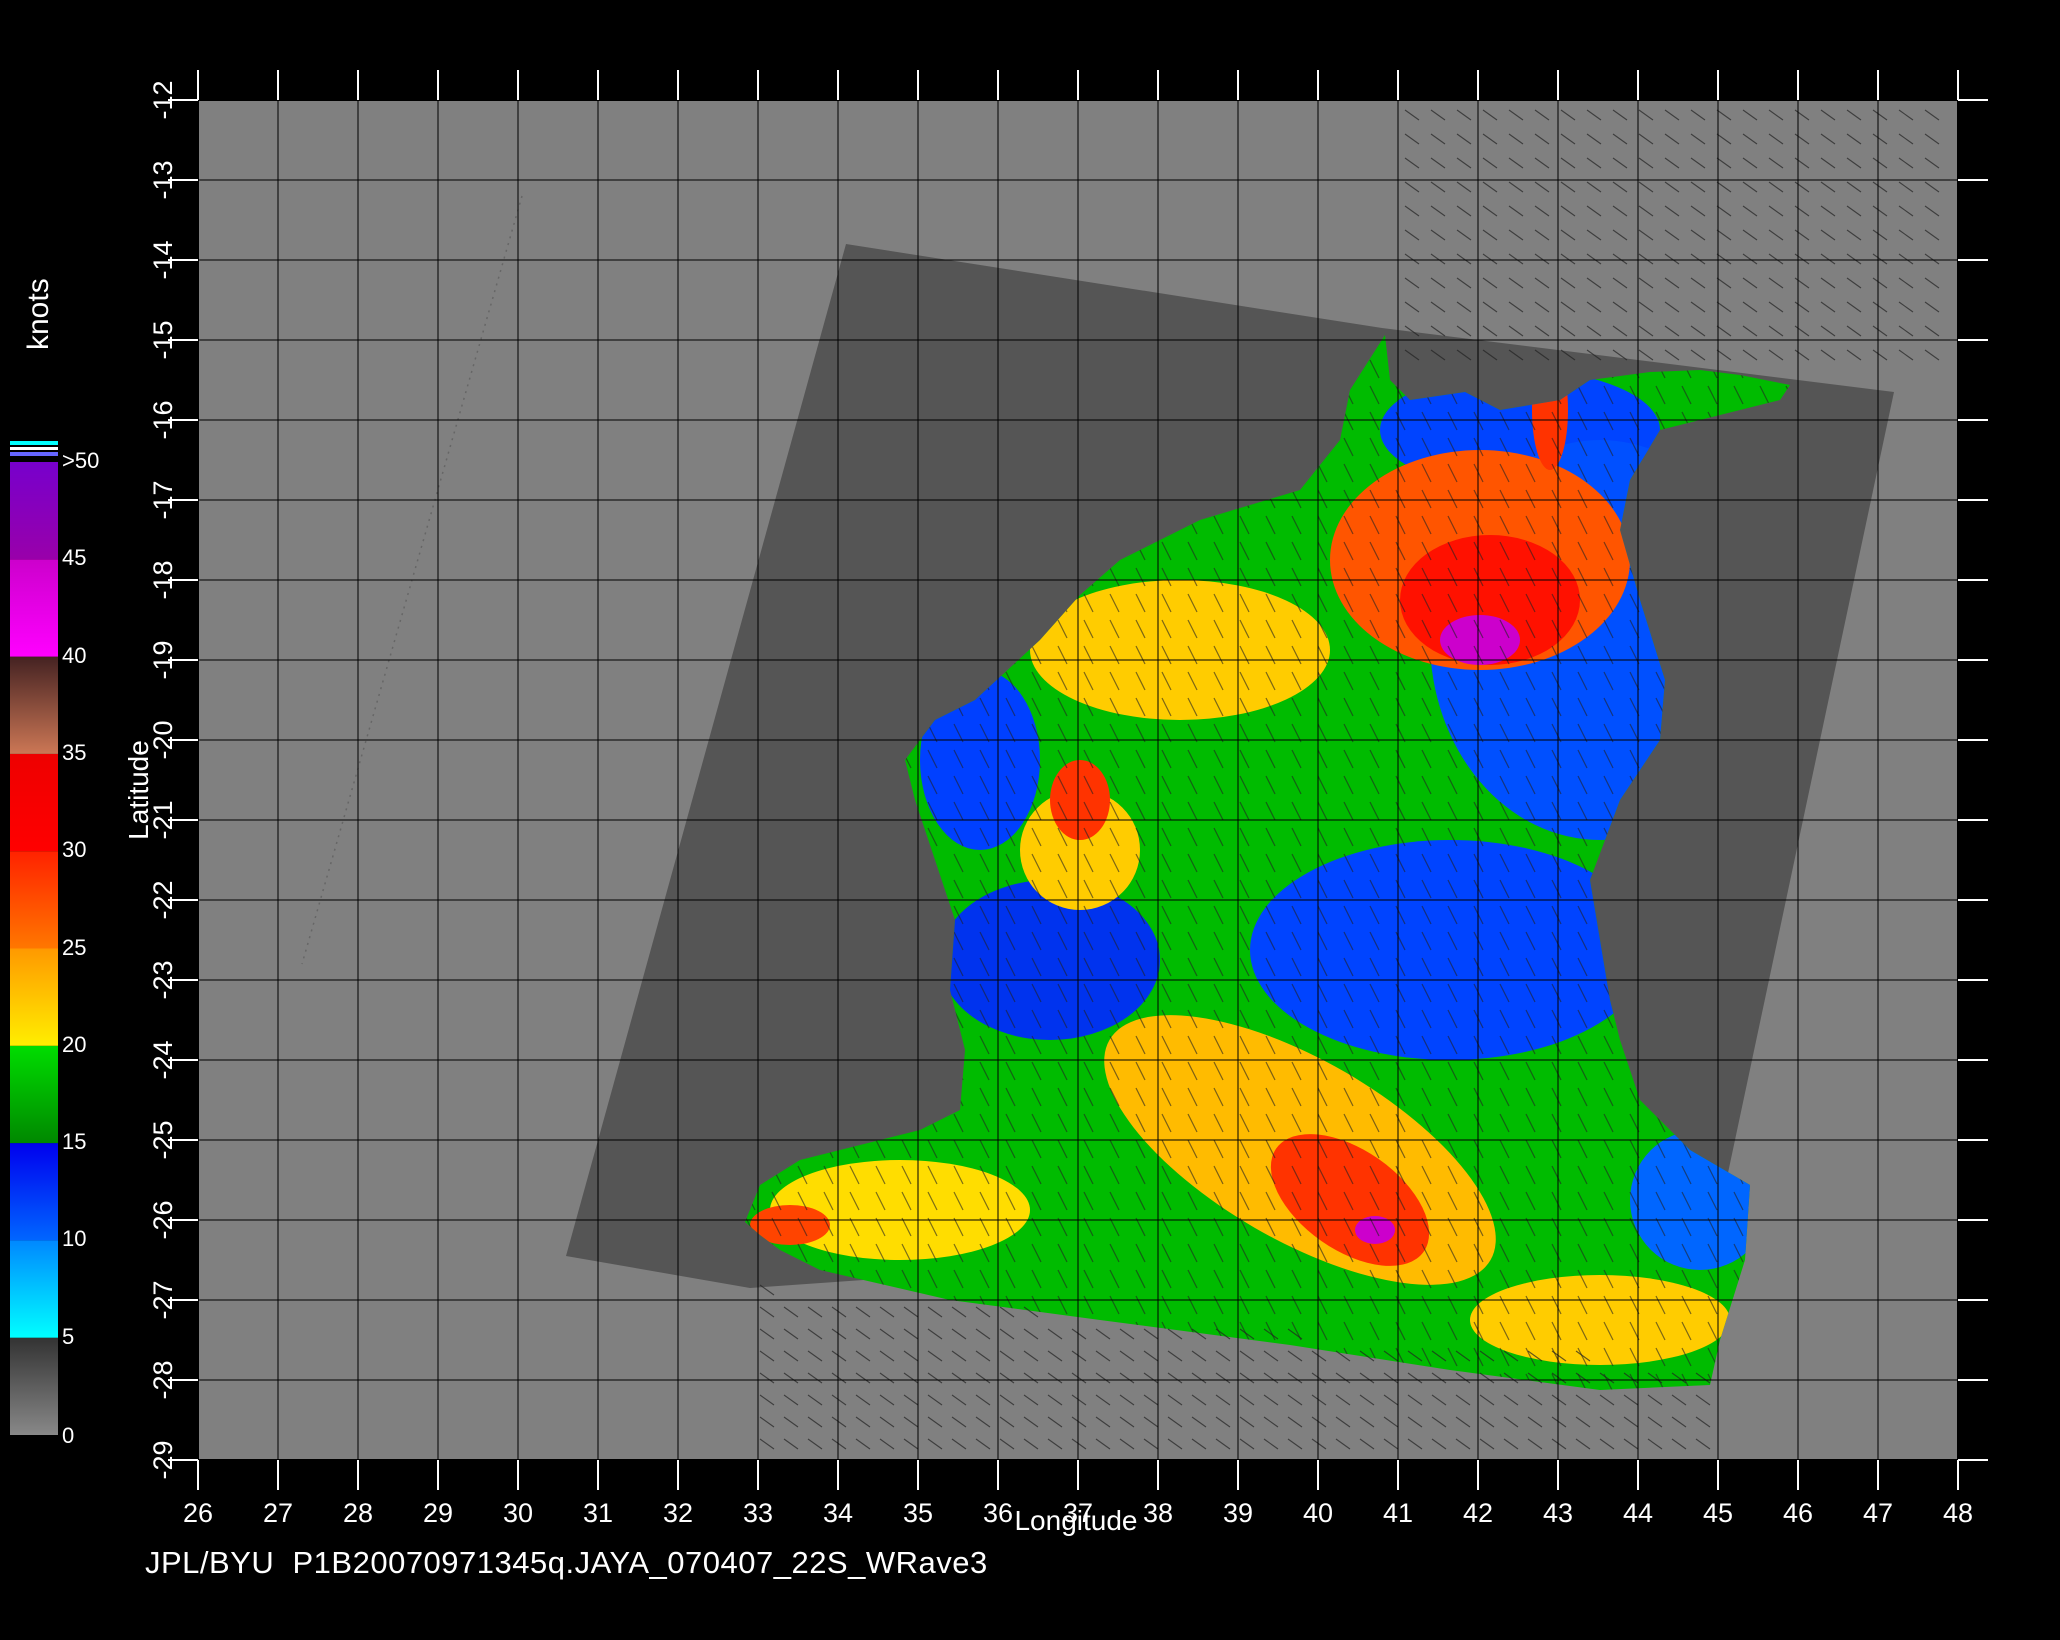 This screenshot has height=1640, width=2060. Describe the element at coordinates (198, 1513) in the screenshot. I see `lon-tick-label: 26` at that location.